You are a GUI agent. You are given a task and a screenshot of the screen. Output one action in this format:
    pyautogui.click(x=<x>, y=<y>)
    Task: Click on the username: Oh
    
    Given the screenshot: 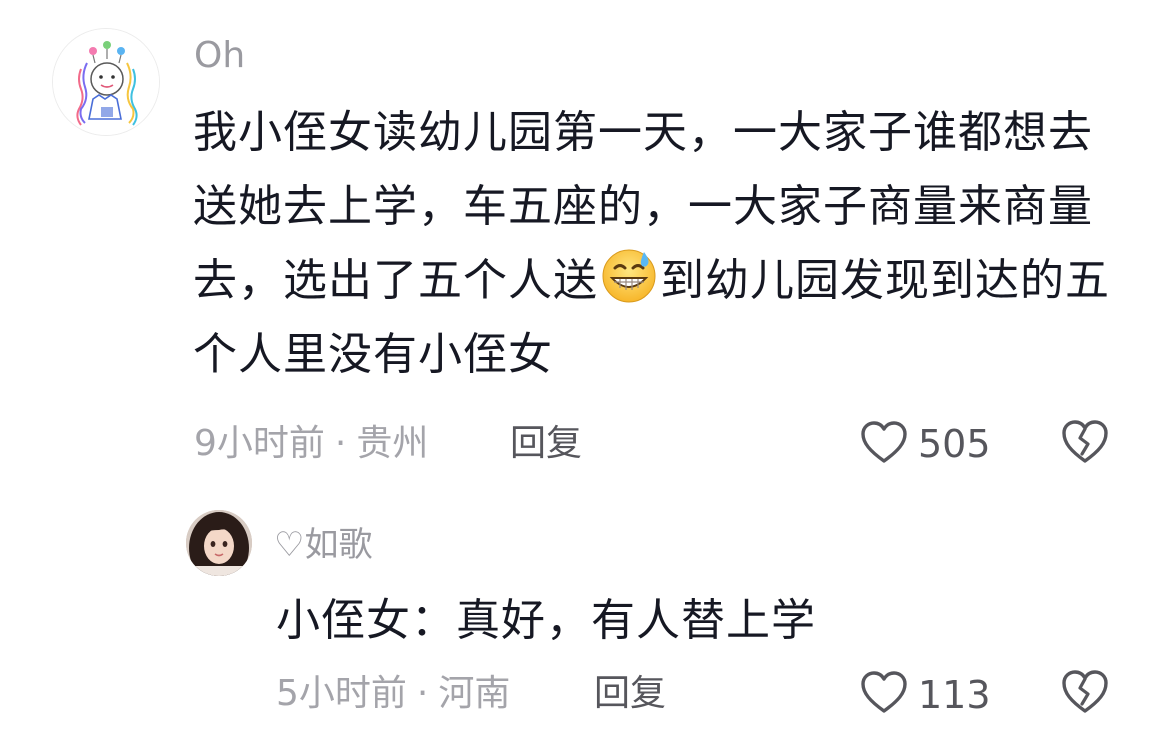 What is the action you would take?
    pyautogui.click(x=219, y=56)
    